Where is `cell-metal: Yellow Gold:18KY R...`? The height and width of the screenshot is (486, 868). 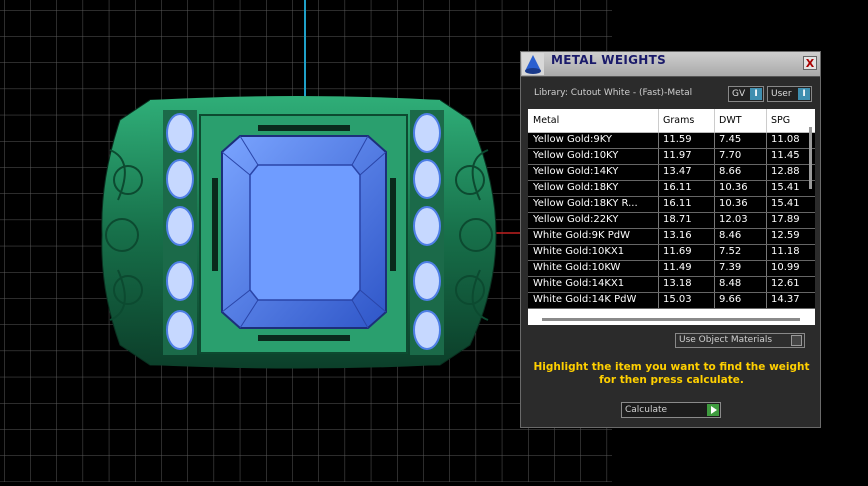
cell-metal: Yellow Gold:18KY R... is located at coordinates (585, 203).